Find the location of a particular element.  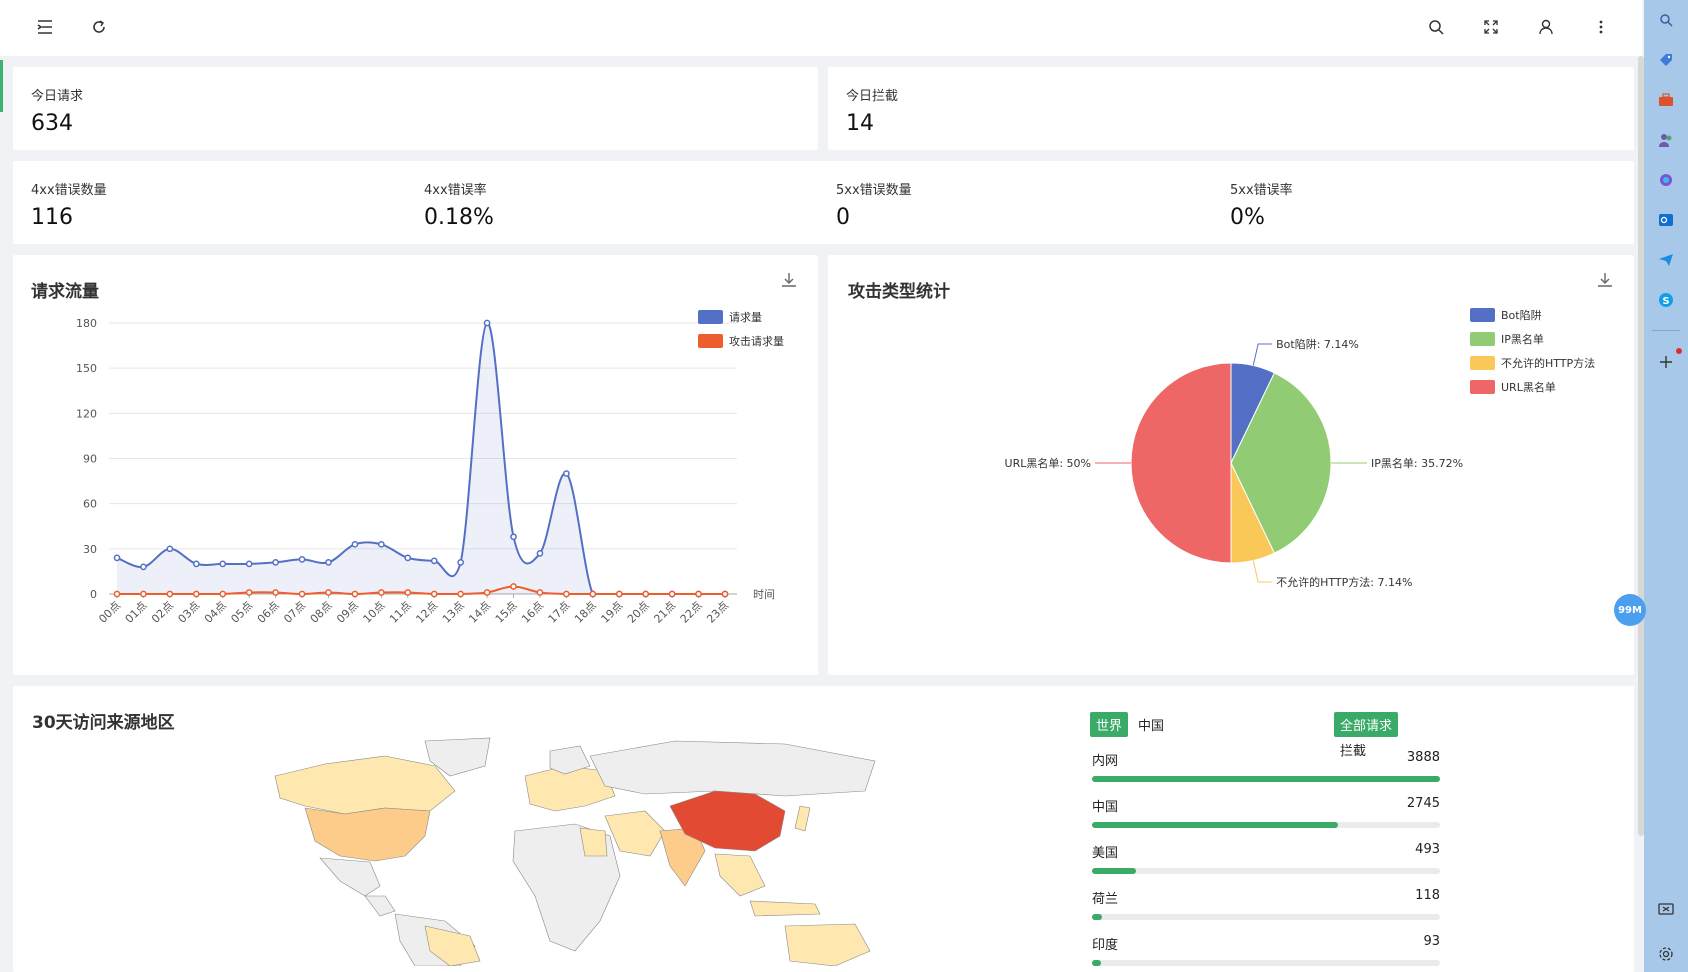

stat-label: 今日请求 is located at coordinates (57, 96).